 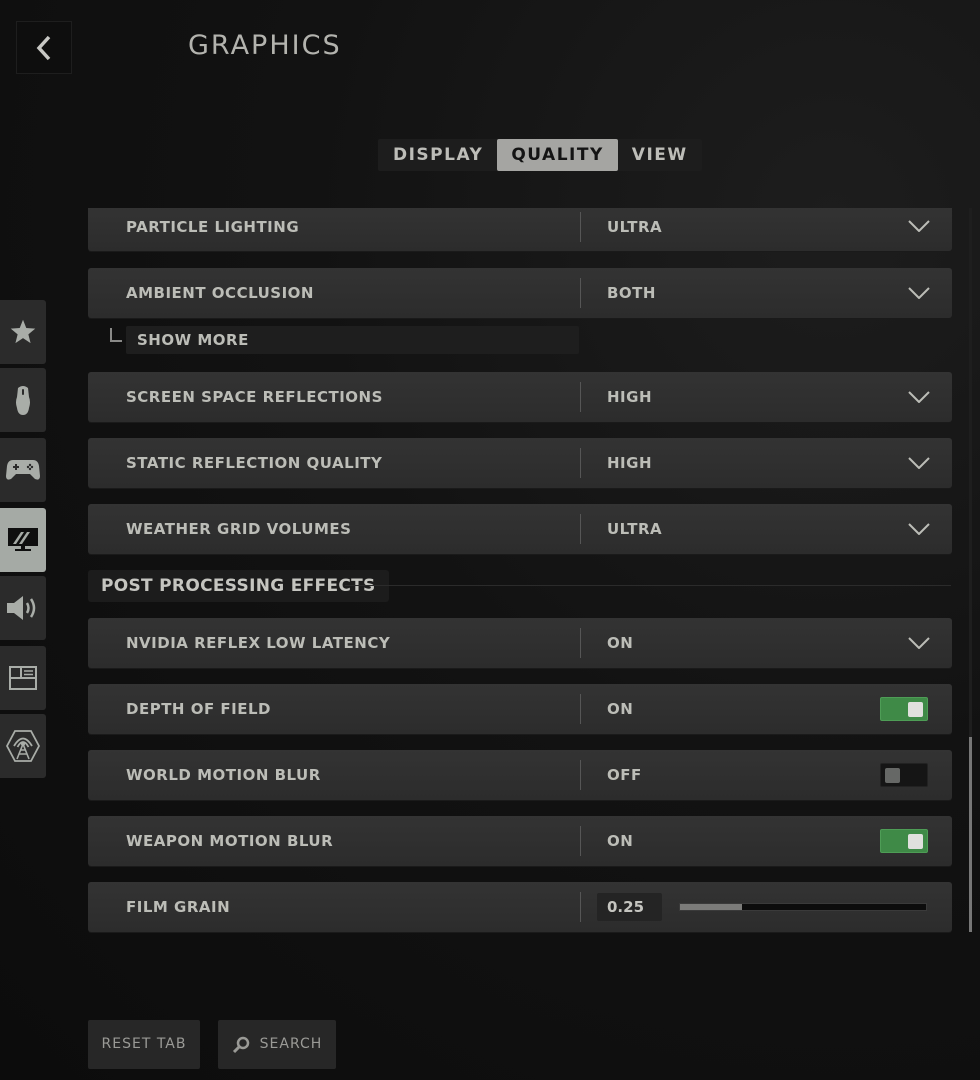 What do you see at coordinates (223, 775) in the screenshot?
I see `setting-label: WORLD MOTION BLUR` at bounding box center [223, 775].